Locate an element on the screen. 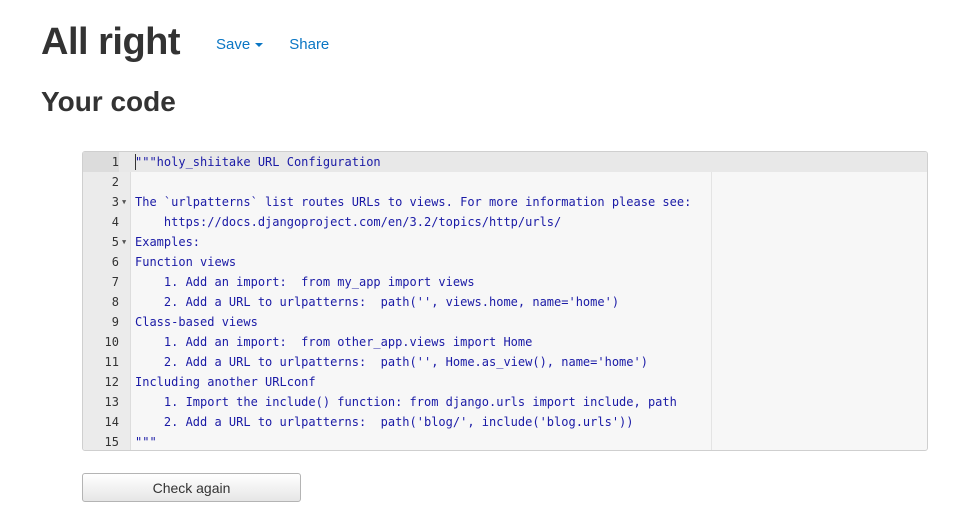 The width and height of the screenshot is (974, 513). page-title: All right is located at coordinates (111, 42).